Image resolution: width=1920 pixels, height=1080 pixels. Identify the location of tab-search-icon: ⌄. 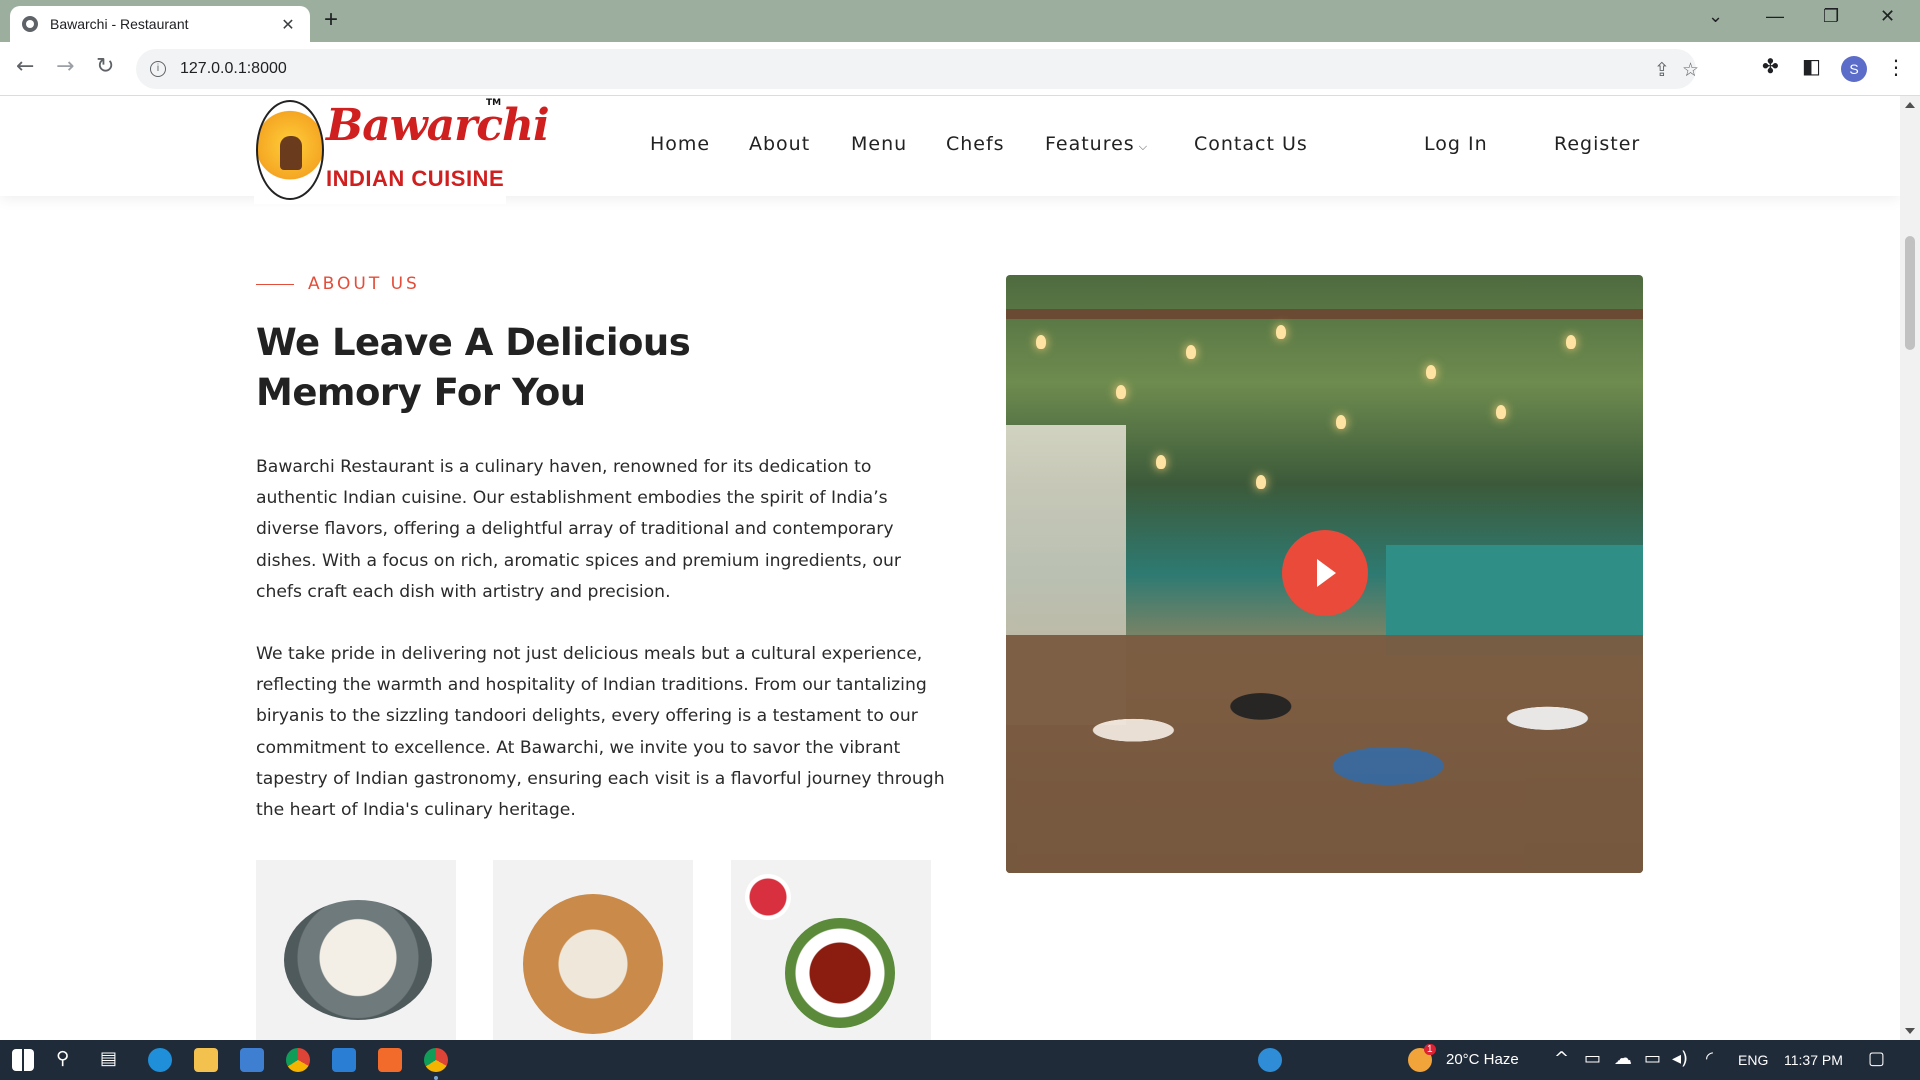
(1715, 16).